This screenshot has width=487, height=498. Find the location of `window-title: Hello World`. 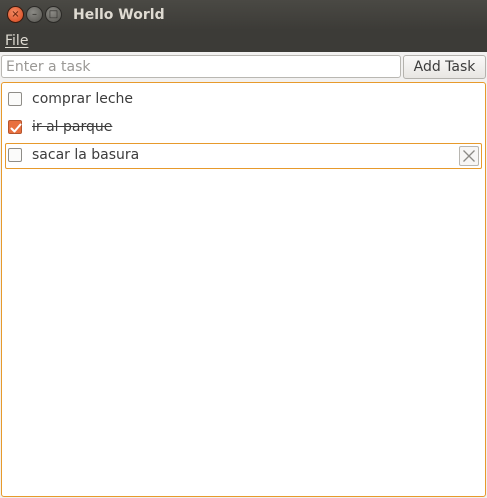

window-title: Hello World is located at coordinates (119, 15).